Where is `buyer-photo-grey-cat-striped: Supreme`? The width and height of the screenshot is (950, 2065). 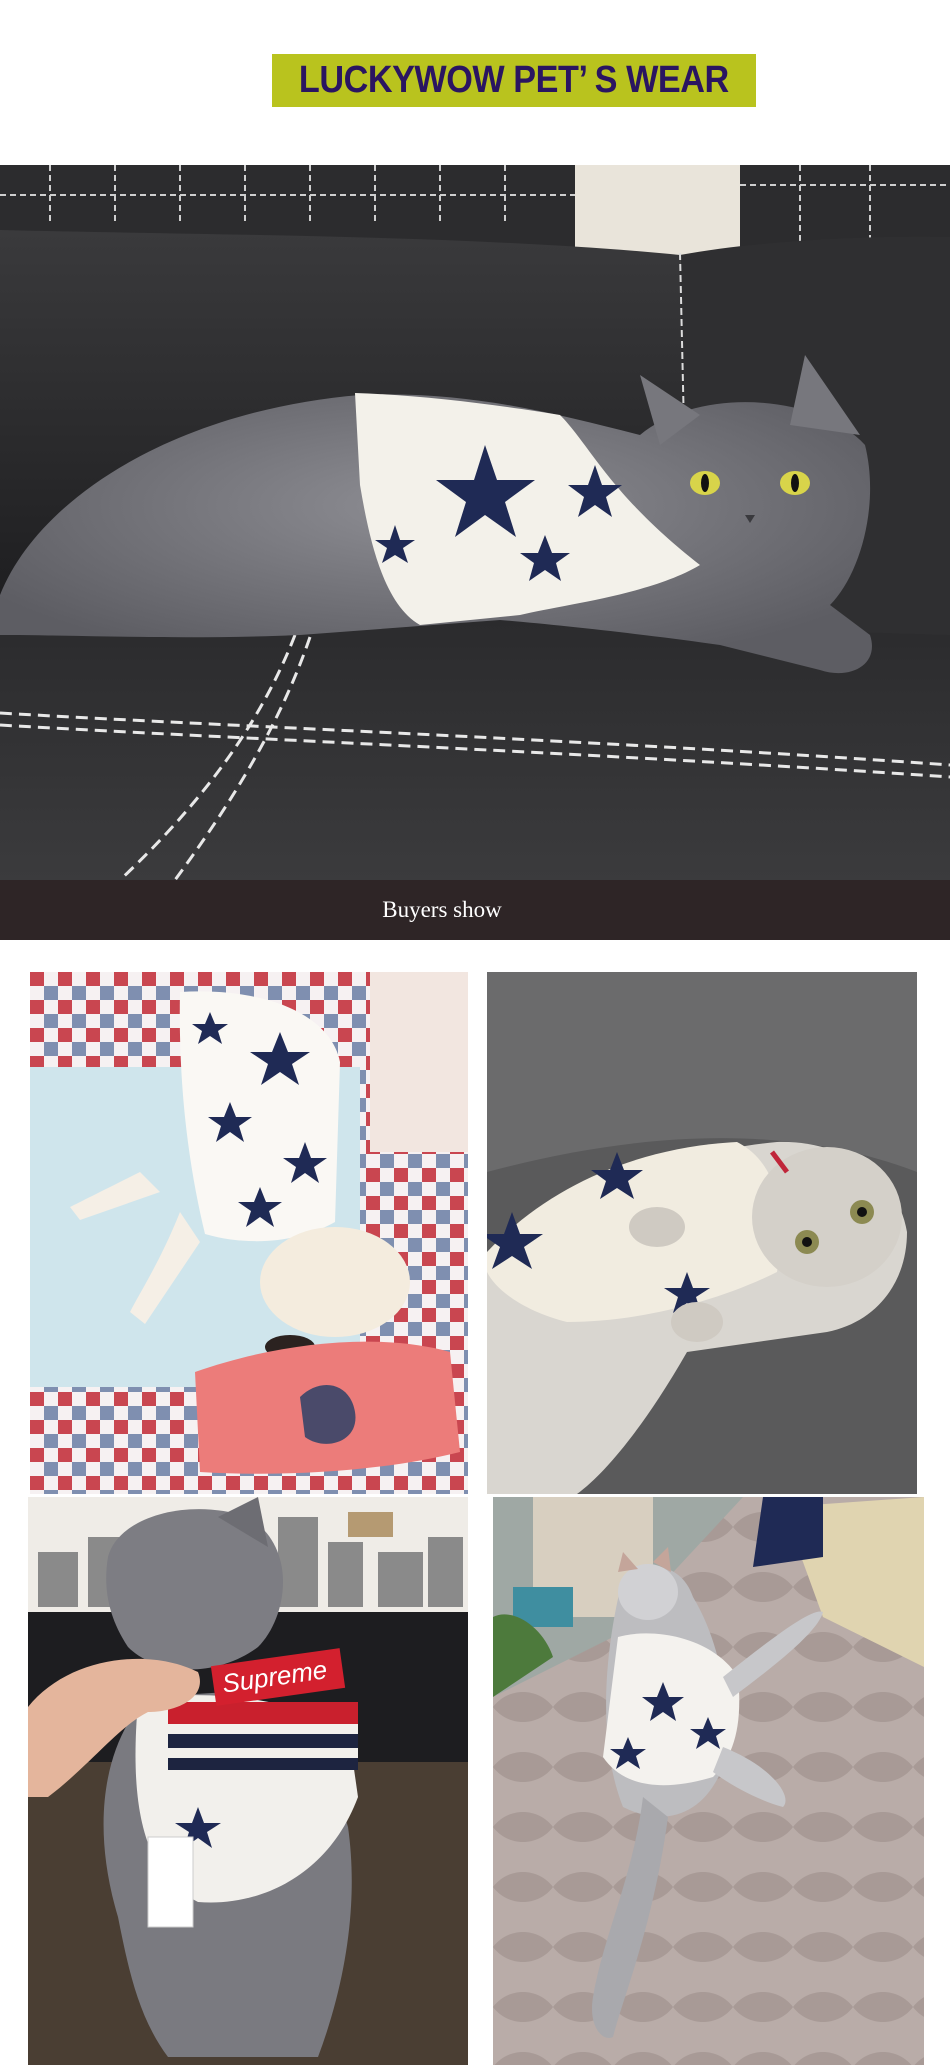
buyer-photo-grey-cat-striped: Supreme is located at coordinates (248, 1781).